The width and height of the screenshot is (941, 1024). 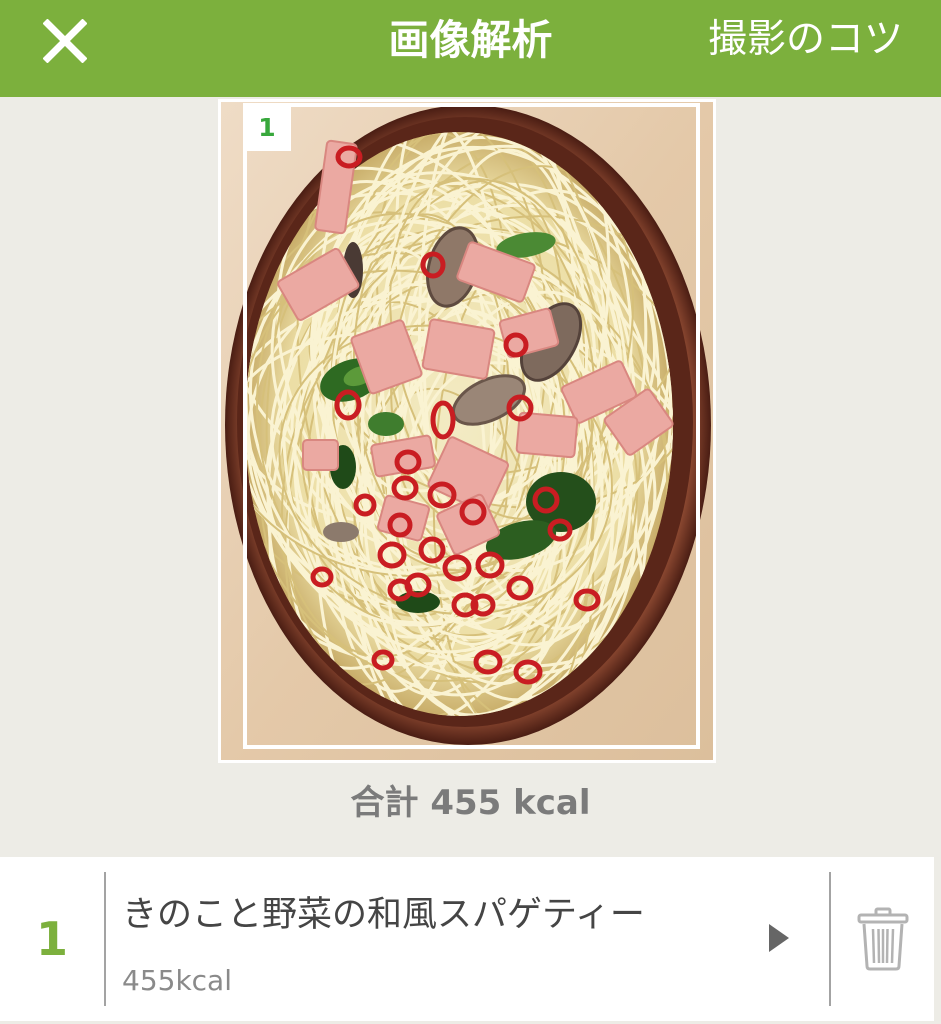 I want to click on detection-label: 1, so click(x=267, y=127).